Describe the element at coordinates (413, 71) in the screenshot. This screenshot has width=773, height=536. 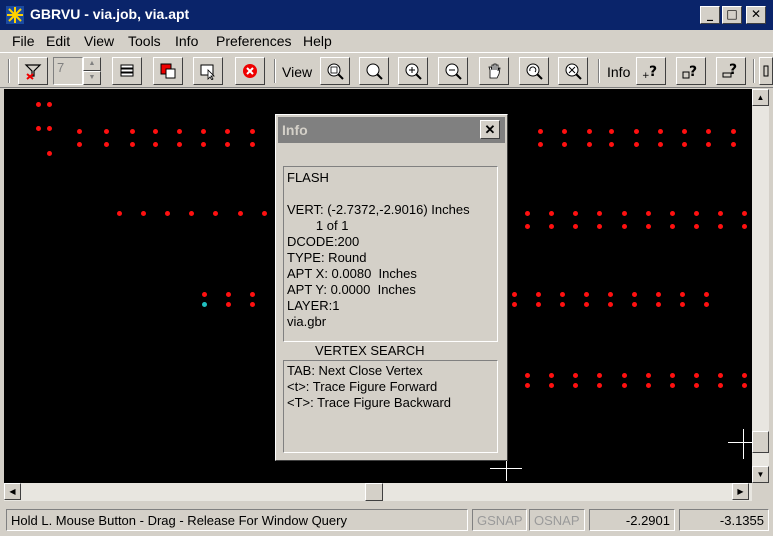
I see `zoom-in-button` at that location.